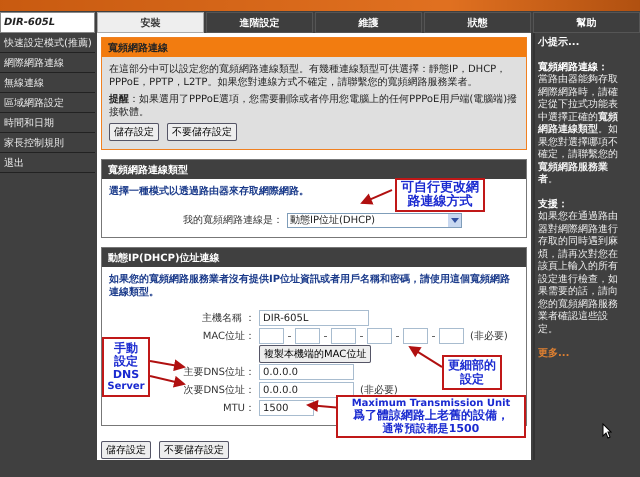 This screenshot has height=477, width=640. Describe the element at coordinates (314, 48) in the screenshot. I see `section-title: 寬頻網路連線` at that location.